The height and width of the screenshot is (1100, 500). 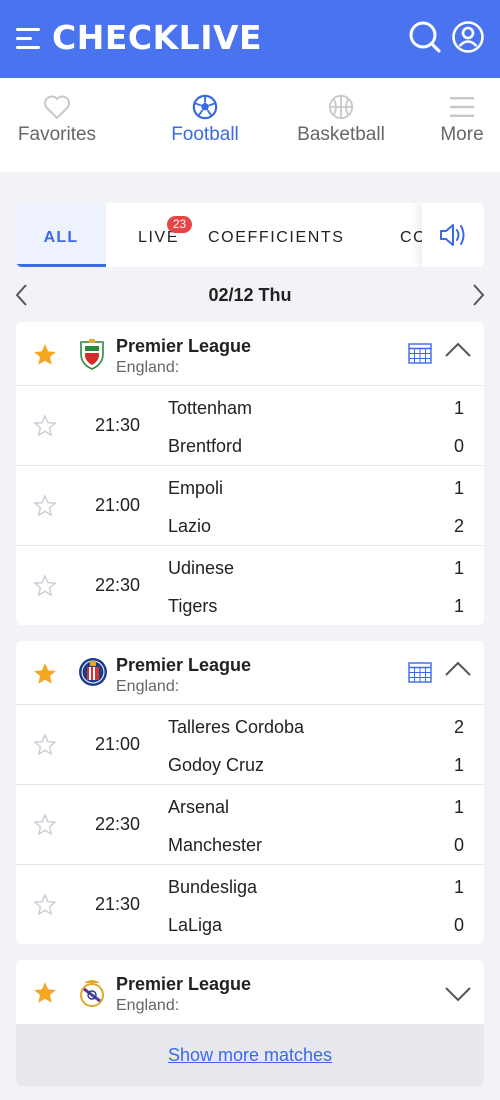 What do you see at coordinates (93, 672) in the screenshot?
I see `getafe-crest-icon` at bounding box center [93, 672].